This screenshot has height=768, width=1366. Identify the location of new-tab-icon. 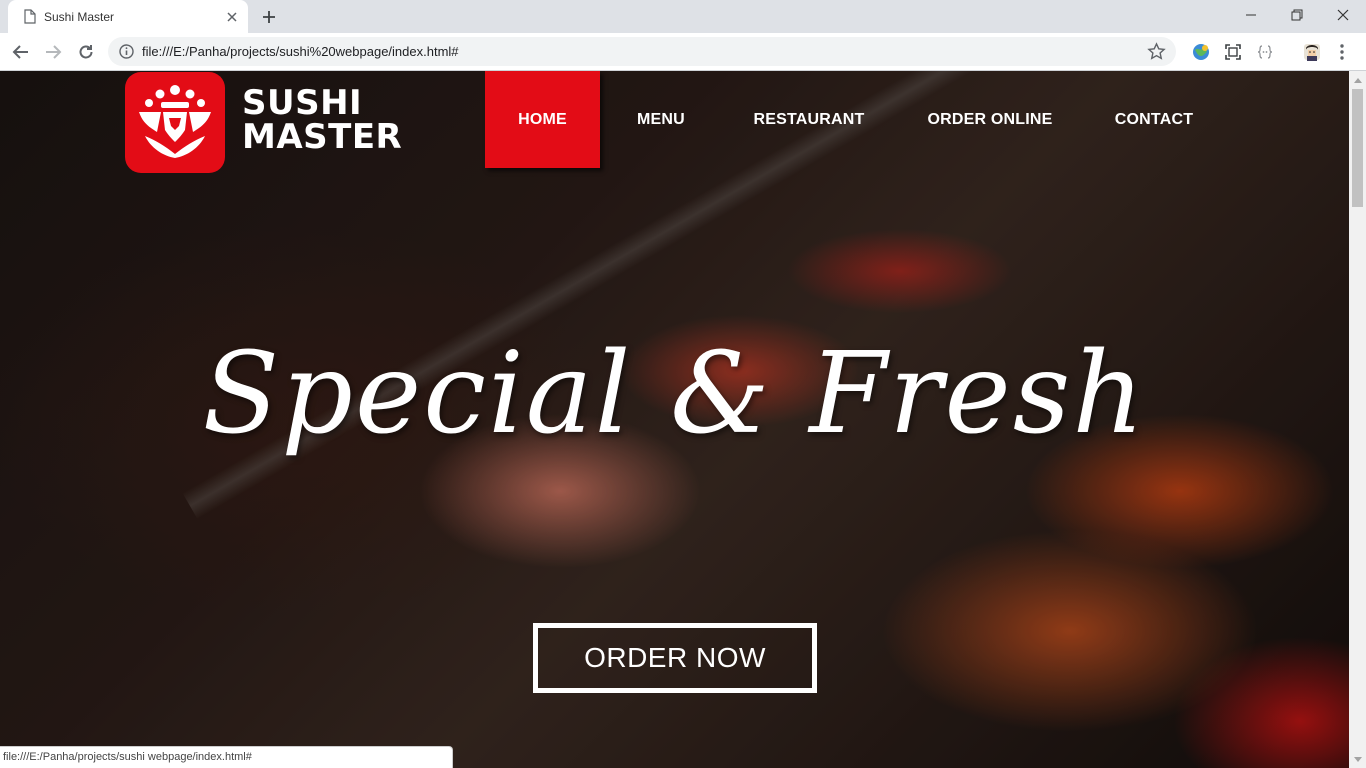
(269, 17).